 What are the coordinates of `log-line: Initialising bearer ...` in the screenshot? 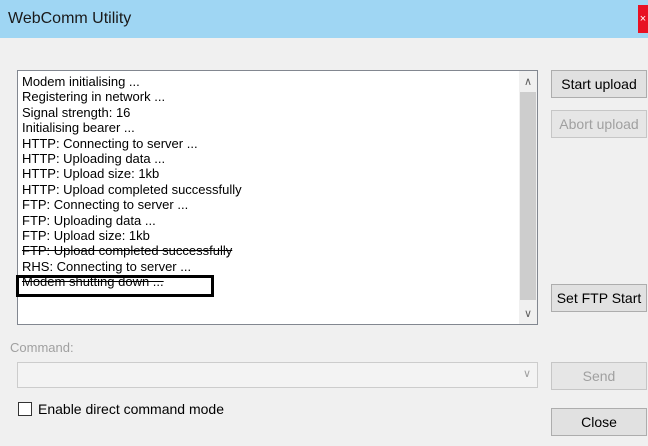 It's located at (78, 128).